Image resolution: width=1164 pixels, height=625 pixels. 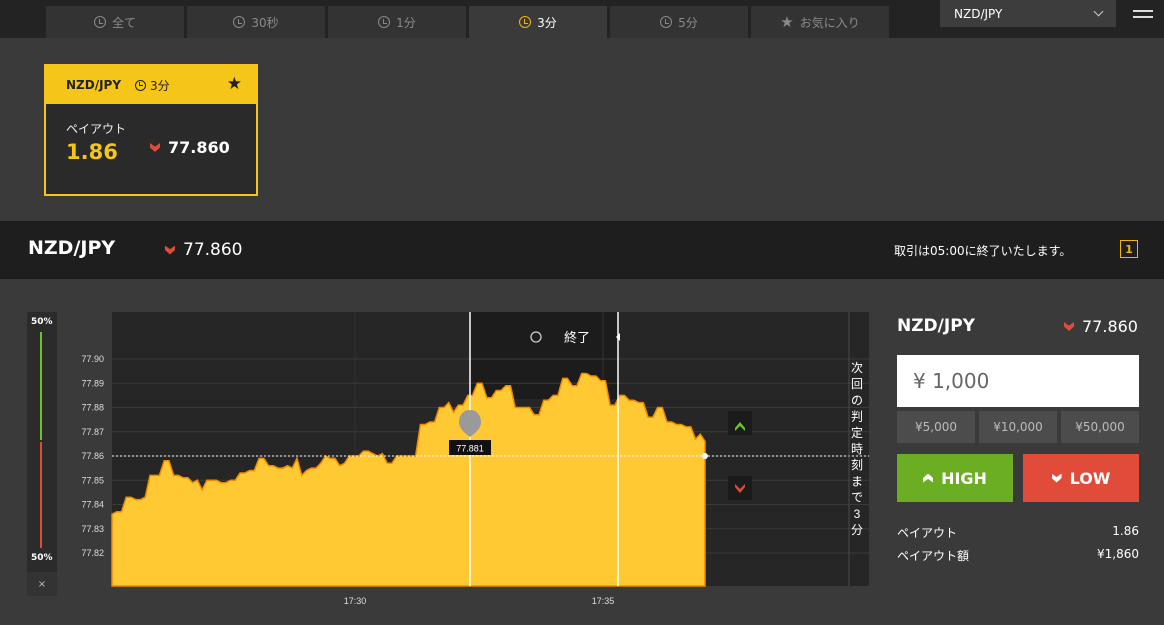 I want to click on card-payout-label: ペイアウト, so click(x=96, y=129).